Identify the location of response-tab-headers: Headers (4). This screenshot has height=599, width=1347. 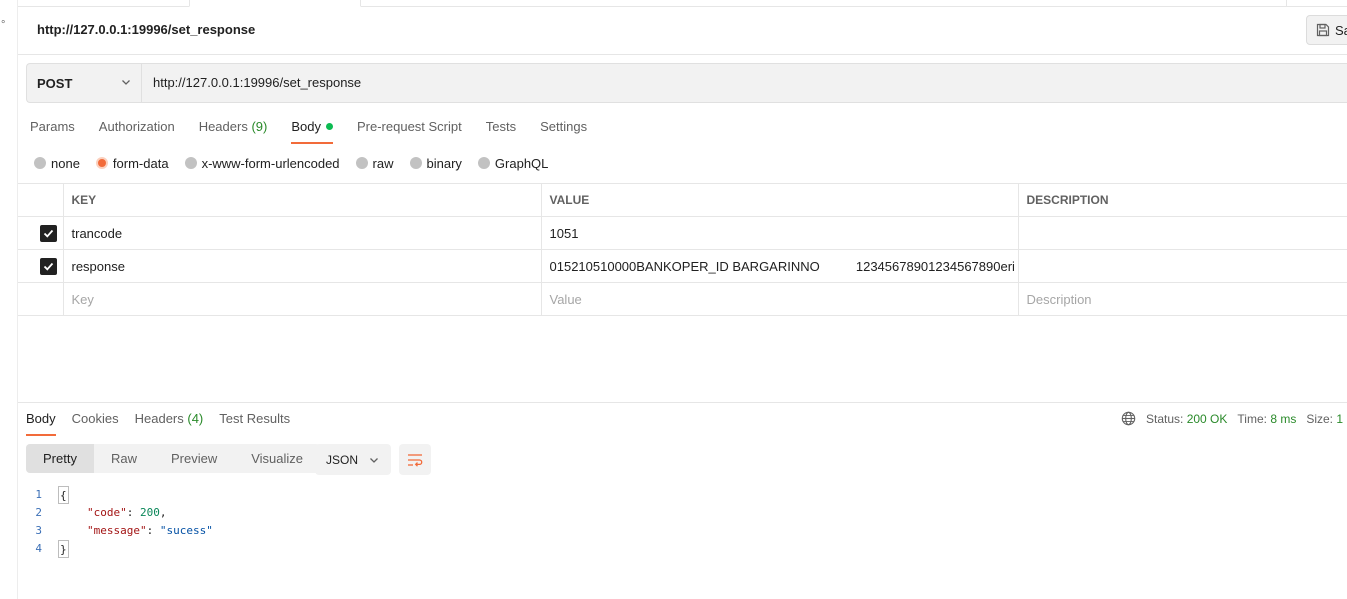
(169, 423).